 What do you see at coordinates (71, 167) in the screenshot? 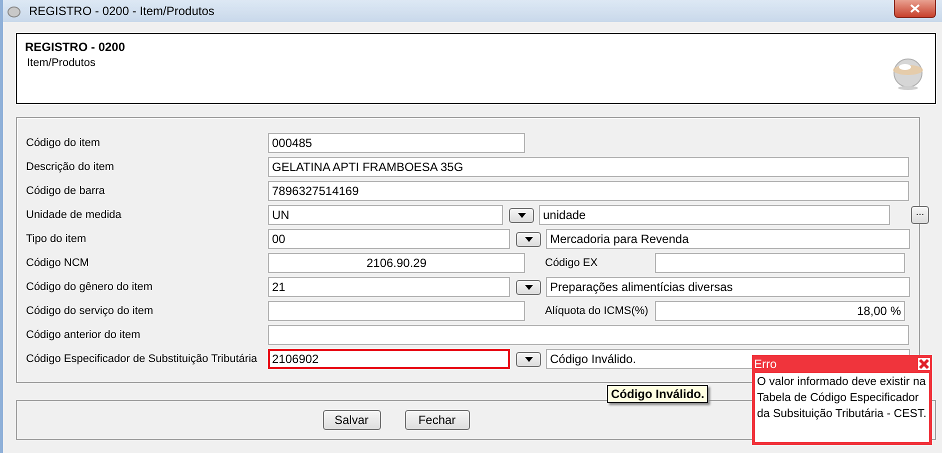
I see `field-label: Descrição do item` at bounding box center [71, 167].